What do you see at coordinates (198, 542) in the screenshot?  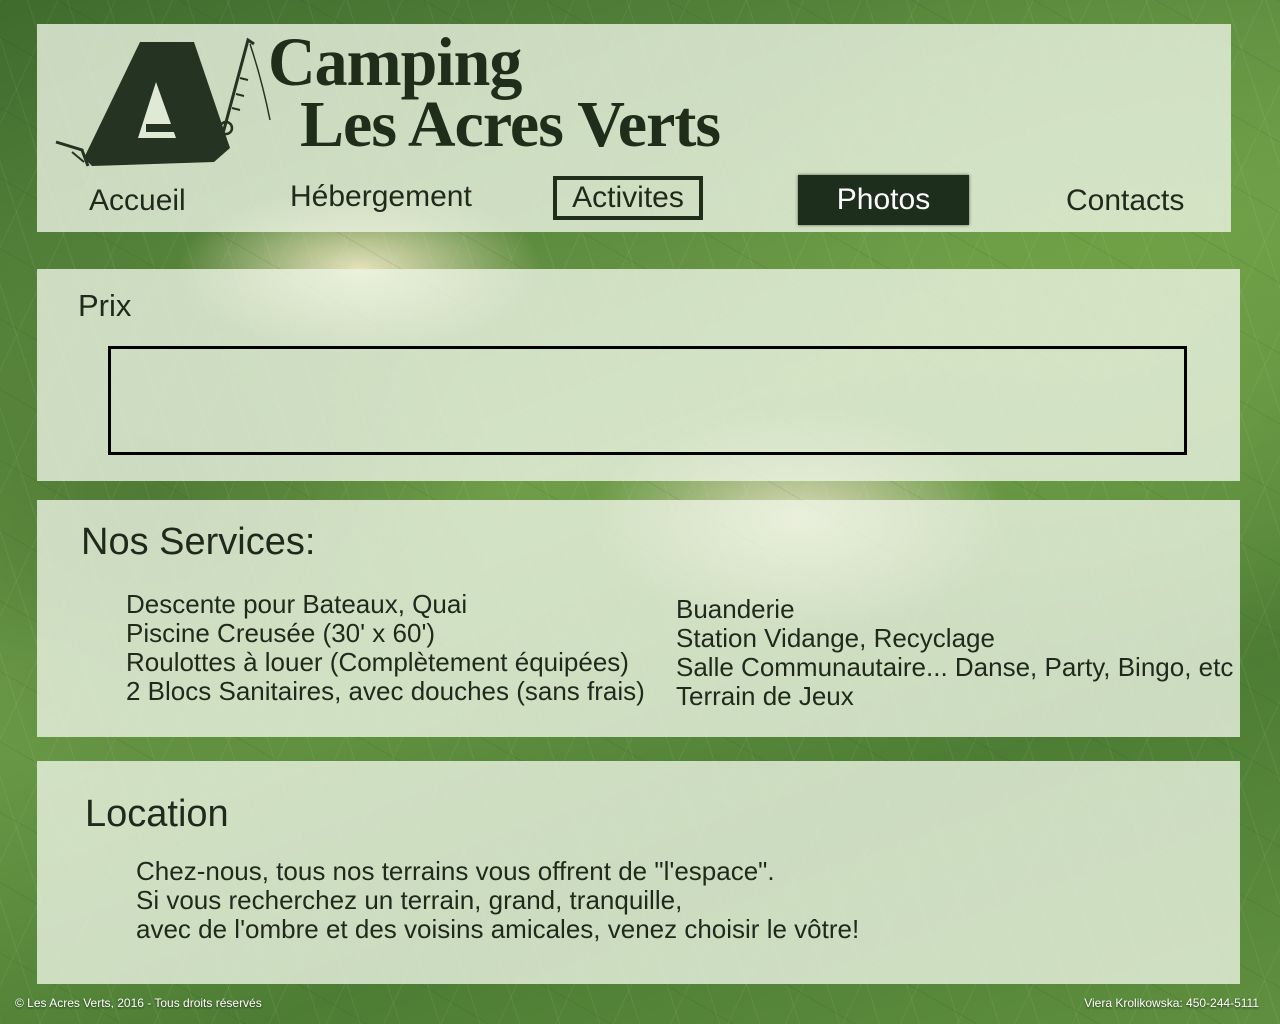 I see `services-title: Nos Services:` at bounding box center [198, 542].